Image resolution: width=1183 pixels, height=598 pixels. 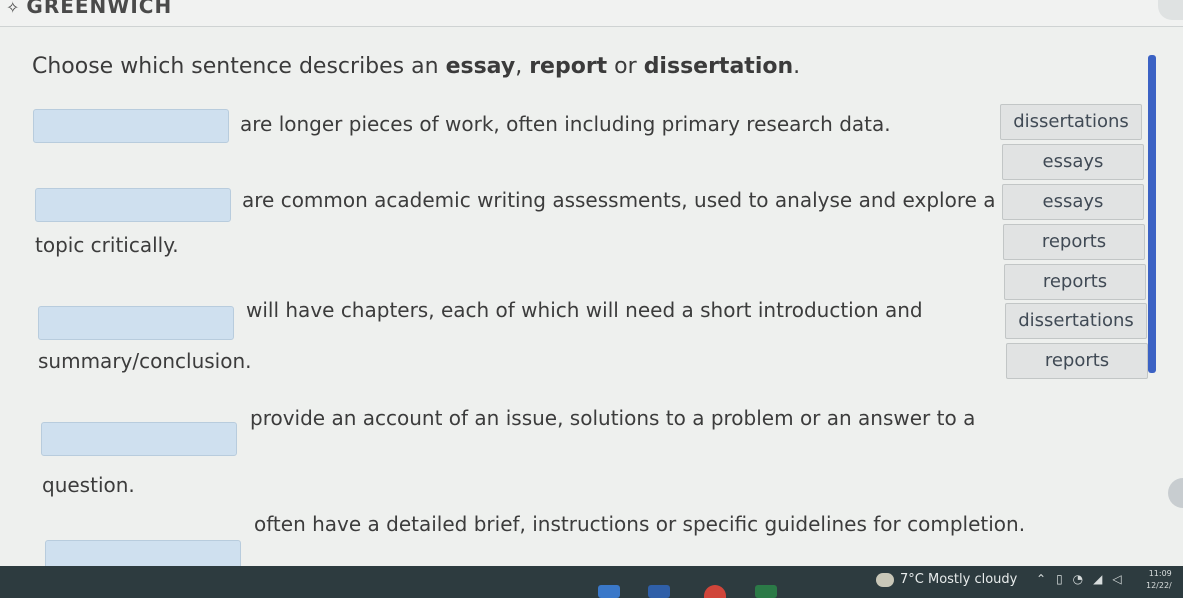 What do you see at coordinates (1084, 579) in the screenshot?
I see `system-tray: ⌃ ▯ ◔ ◢ ◁` at bounding box center [1084, 579].